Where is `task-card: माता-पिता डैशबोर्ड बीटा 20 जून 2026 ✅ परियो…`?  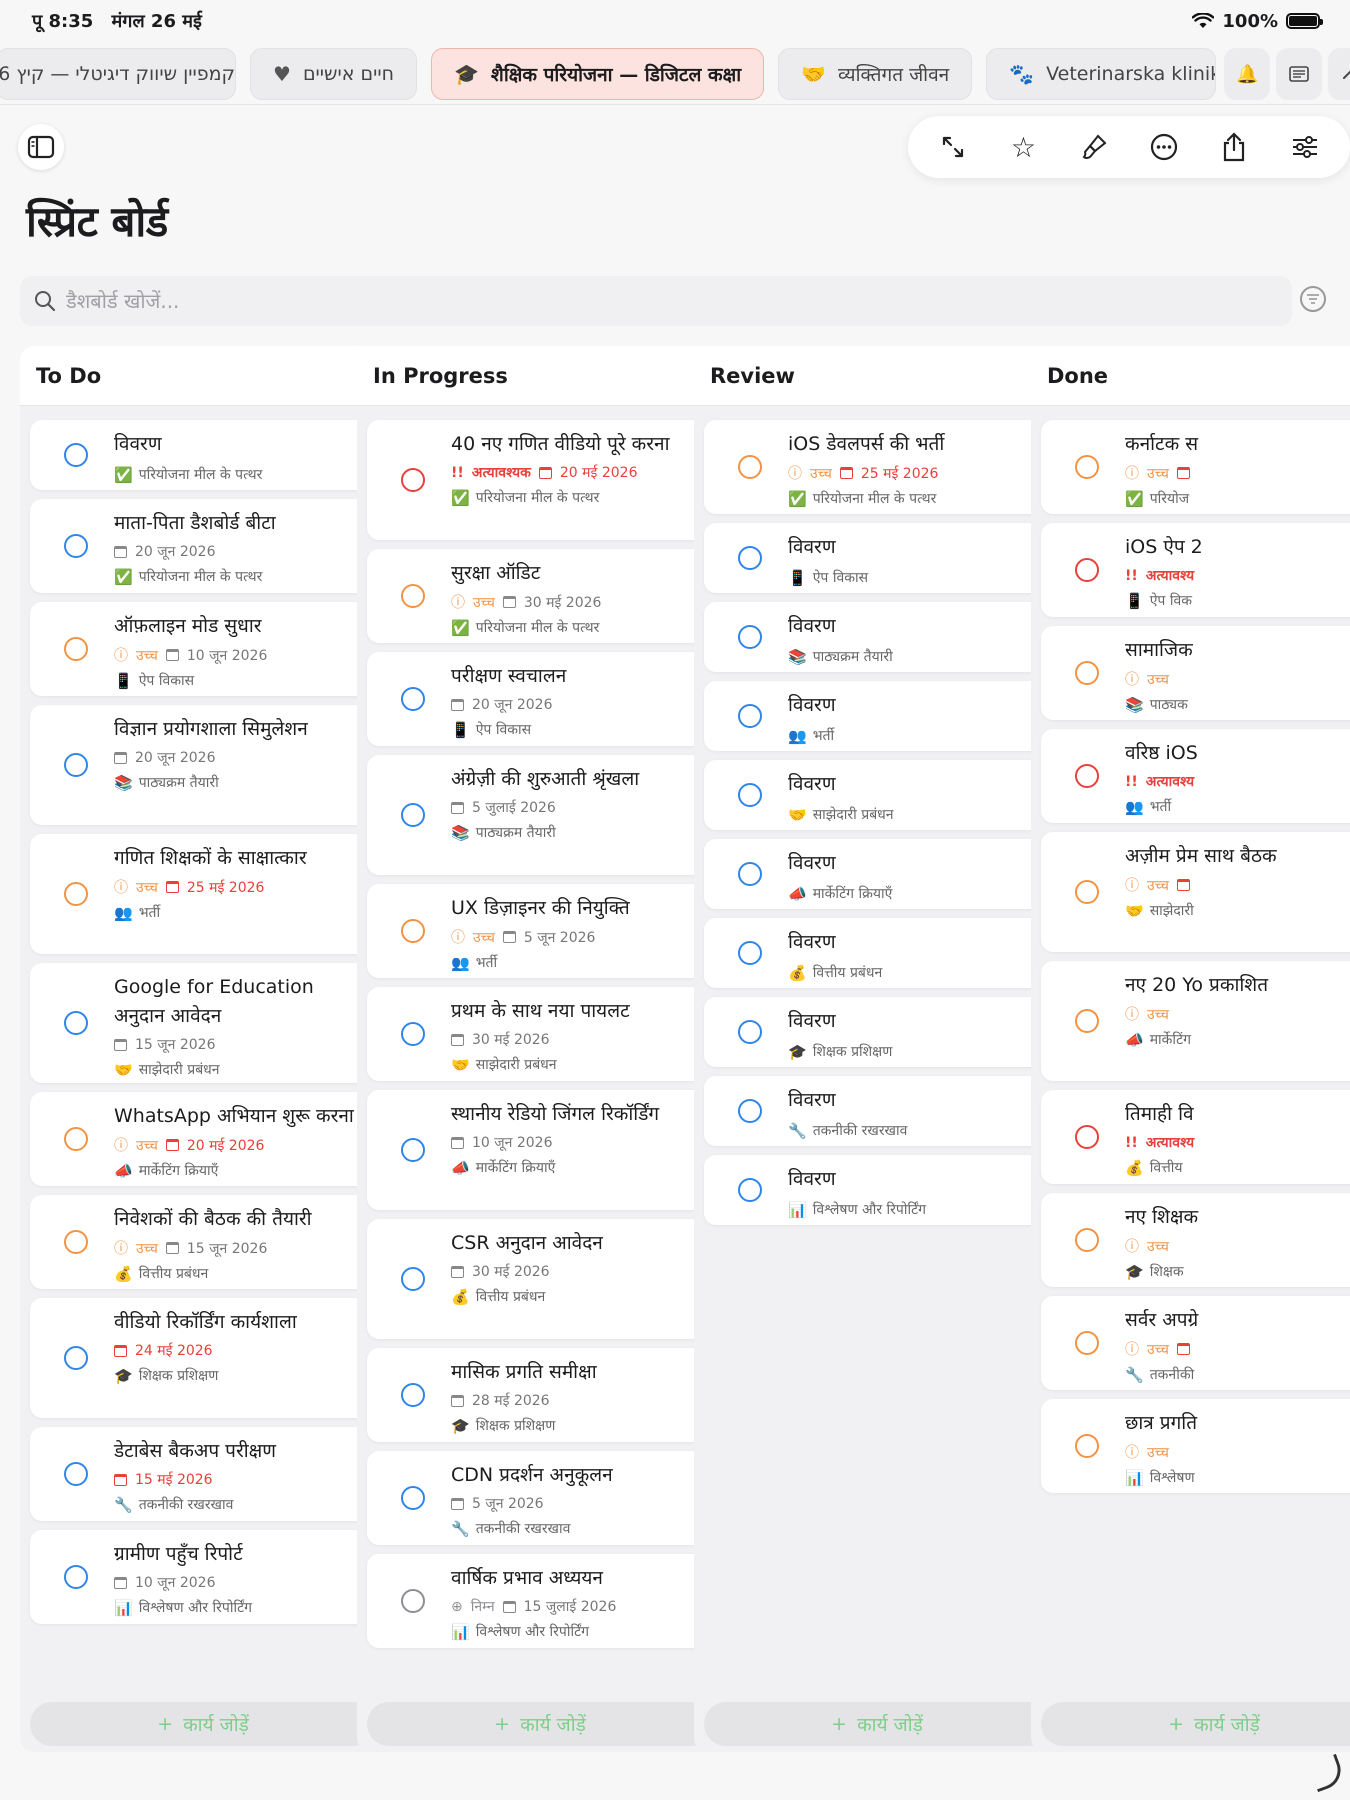
task-card: माता-पिता डैशबोर्ड बीटा 20 जून 2026 ✅ परियो… is located at coordinates (203, 546).